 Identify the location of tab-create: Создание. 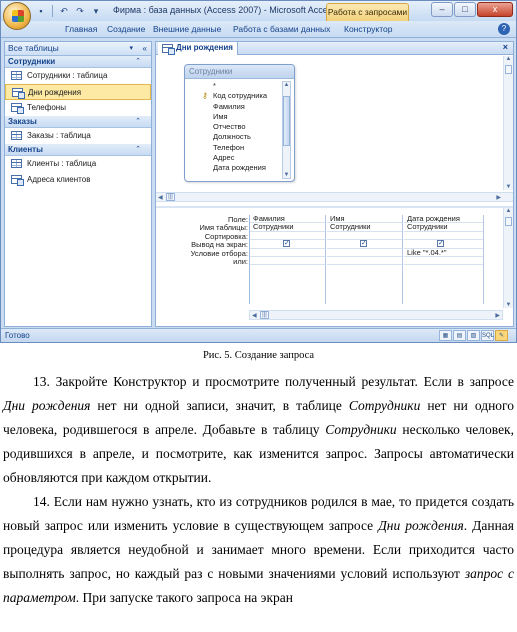
(126, 29).